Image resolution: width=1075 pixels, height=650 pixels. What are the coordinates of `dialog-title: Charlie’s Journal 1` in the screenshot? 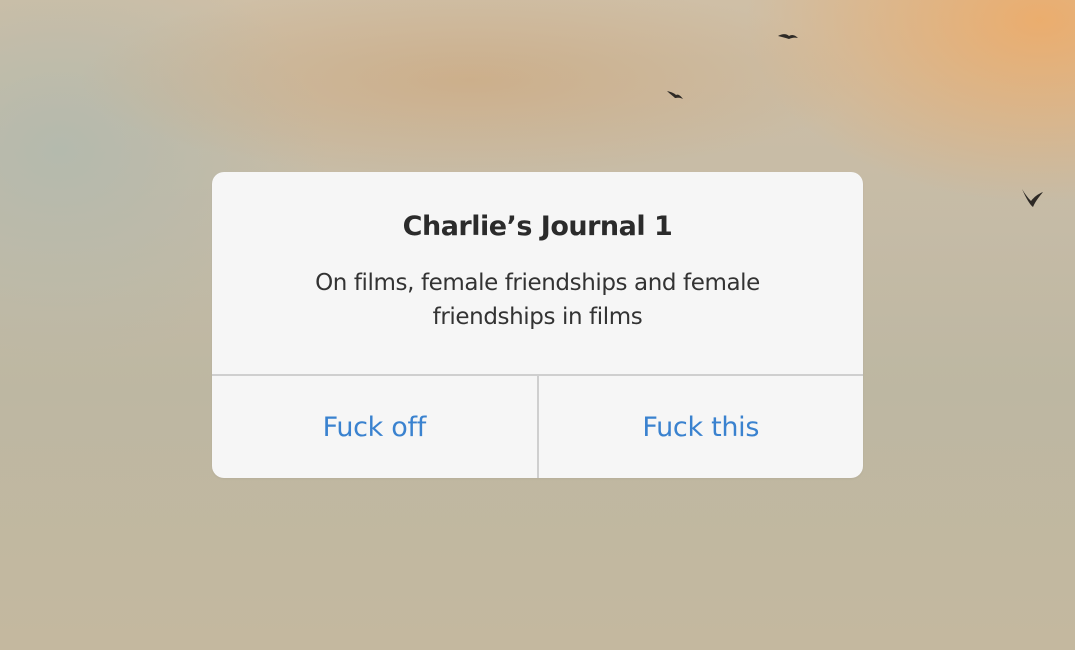 It's located at (537, 226).